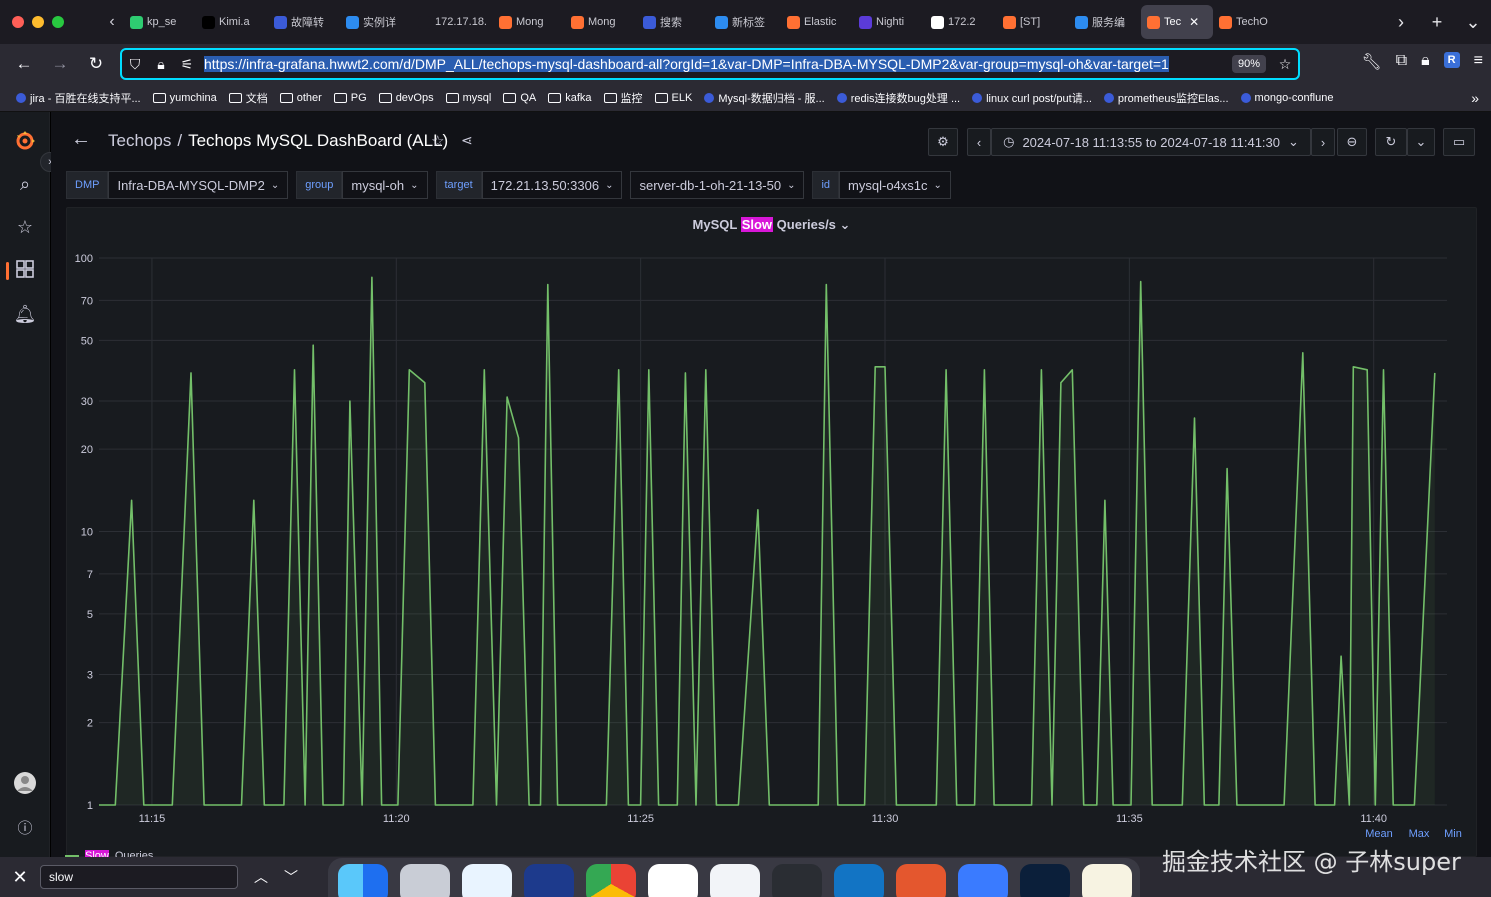  What do you see at coordinates (1105, 22) in the screenshot?
I see `browser-tab: 服务编` at bounding box center [1105, 22].